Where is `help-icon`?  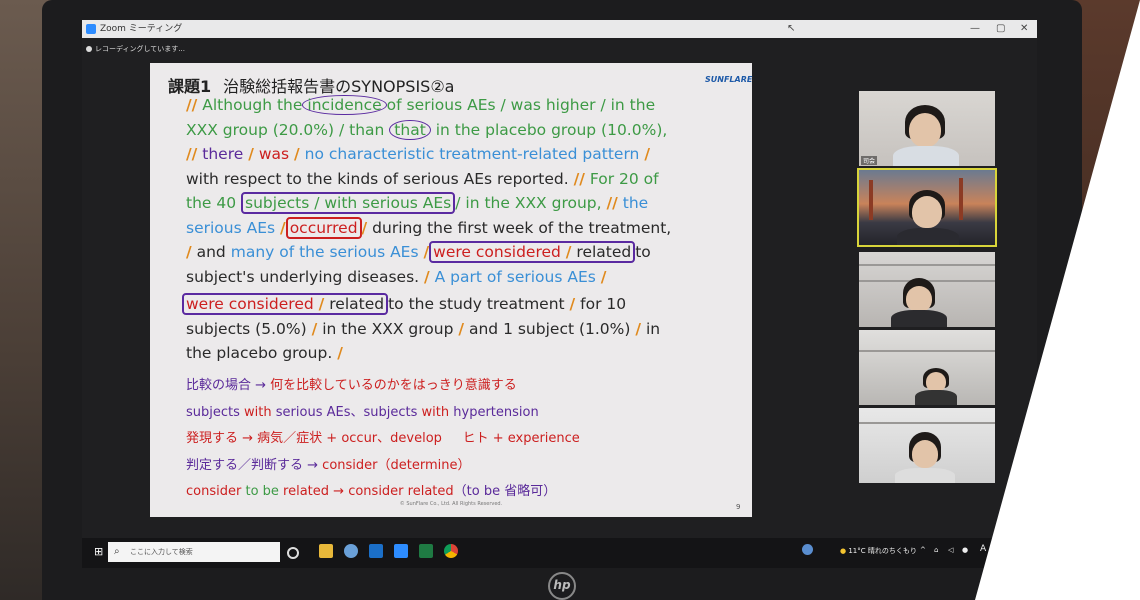
help-icon is located at coordinates (807, 549).